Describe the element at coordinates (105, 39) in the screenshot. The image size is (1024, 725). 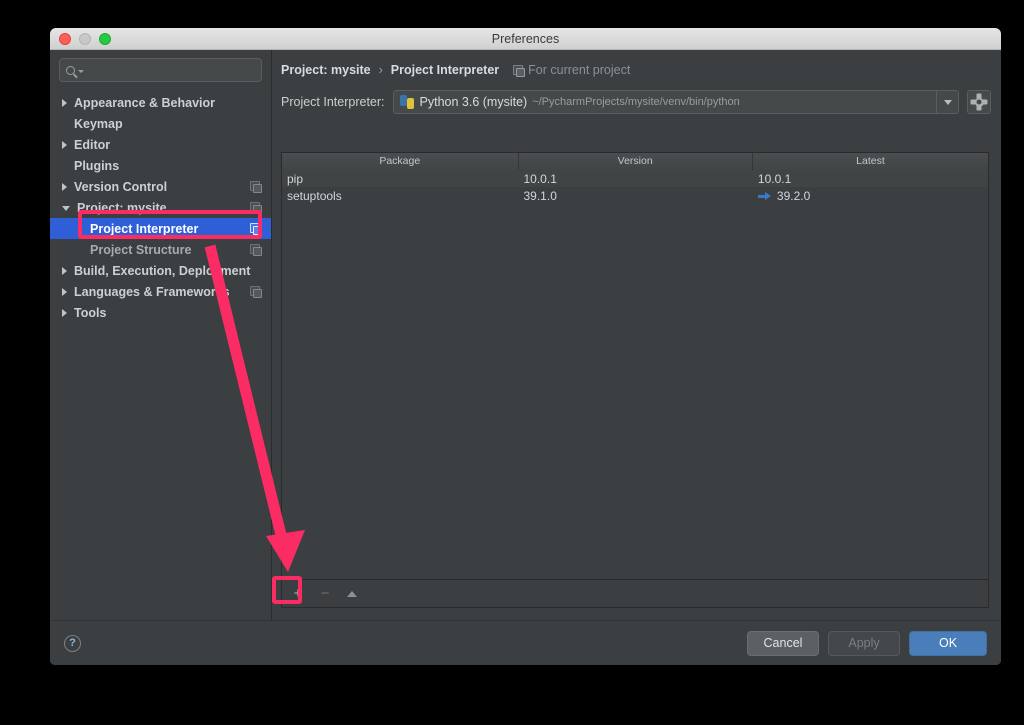
I see `zoom-button` at that location.